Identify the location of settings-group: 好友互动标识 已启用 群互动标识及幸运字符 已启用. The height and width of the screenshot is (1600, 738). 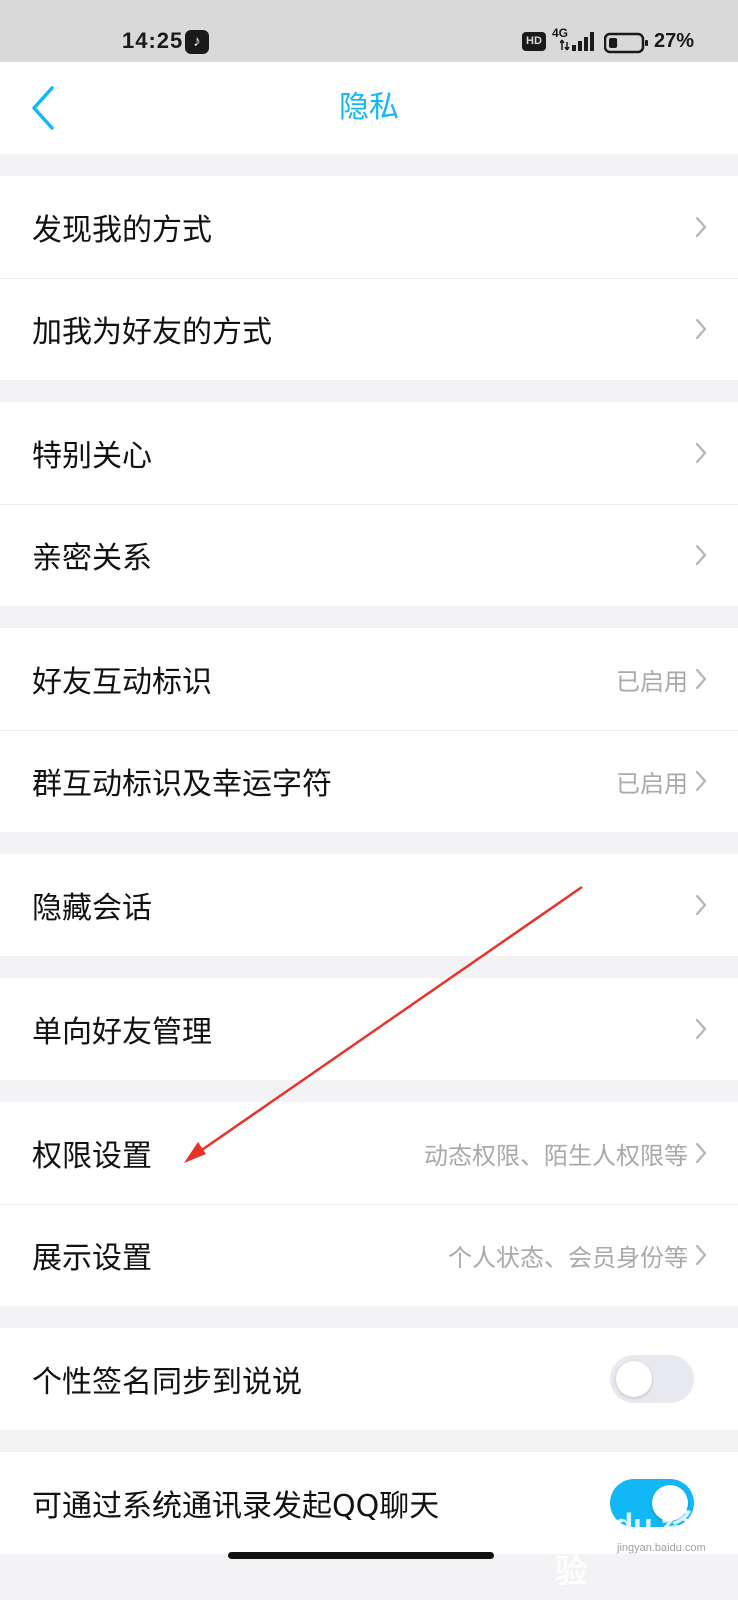
(369, 730).